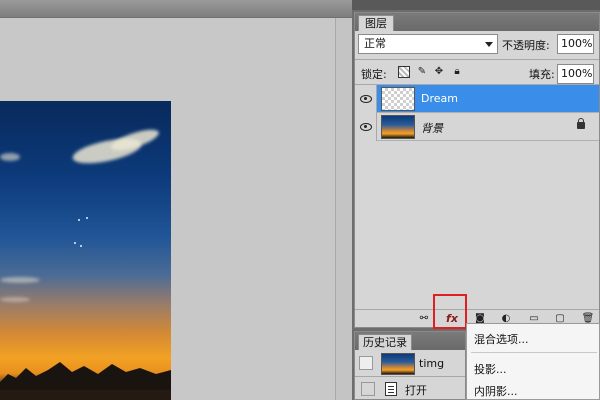 Image resolution: width=600 pixels, height=400 pixels. I want to click on dock-title-strip, so click(476, 5).